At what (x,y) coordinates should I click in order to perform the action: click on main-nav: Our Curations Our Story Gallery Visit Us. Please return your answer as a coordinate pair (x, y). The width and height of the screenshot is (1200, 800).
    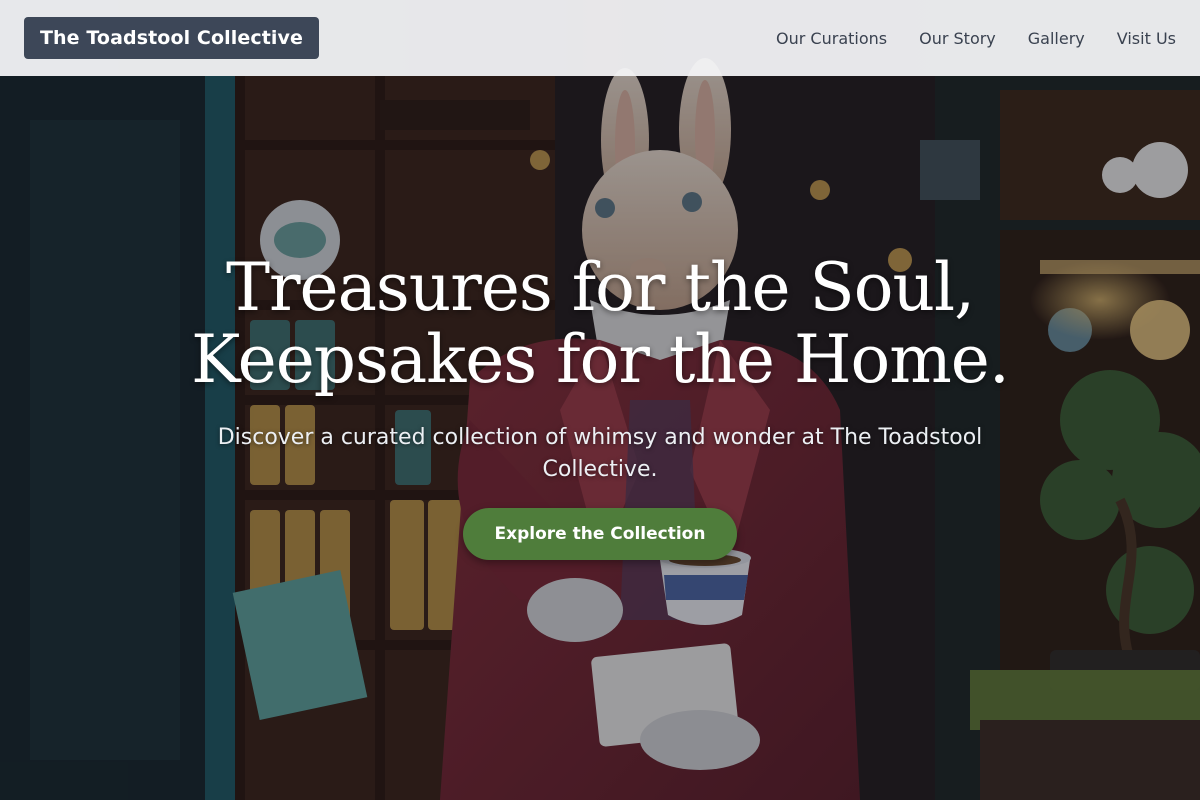
    Looking at the image, I should click on (976, 38).